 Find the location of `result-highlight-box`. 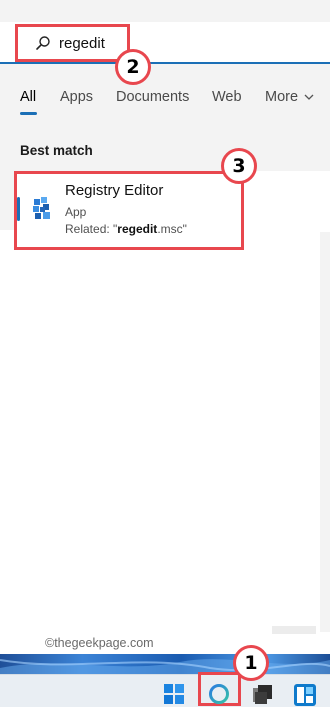

result-highlight-box is located at coordinates (129, 210).